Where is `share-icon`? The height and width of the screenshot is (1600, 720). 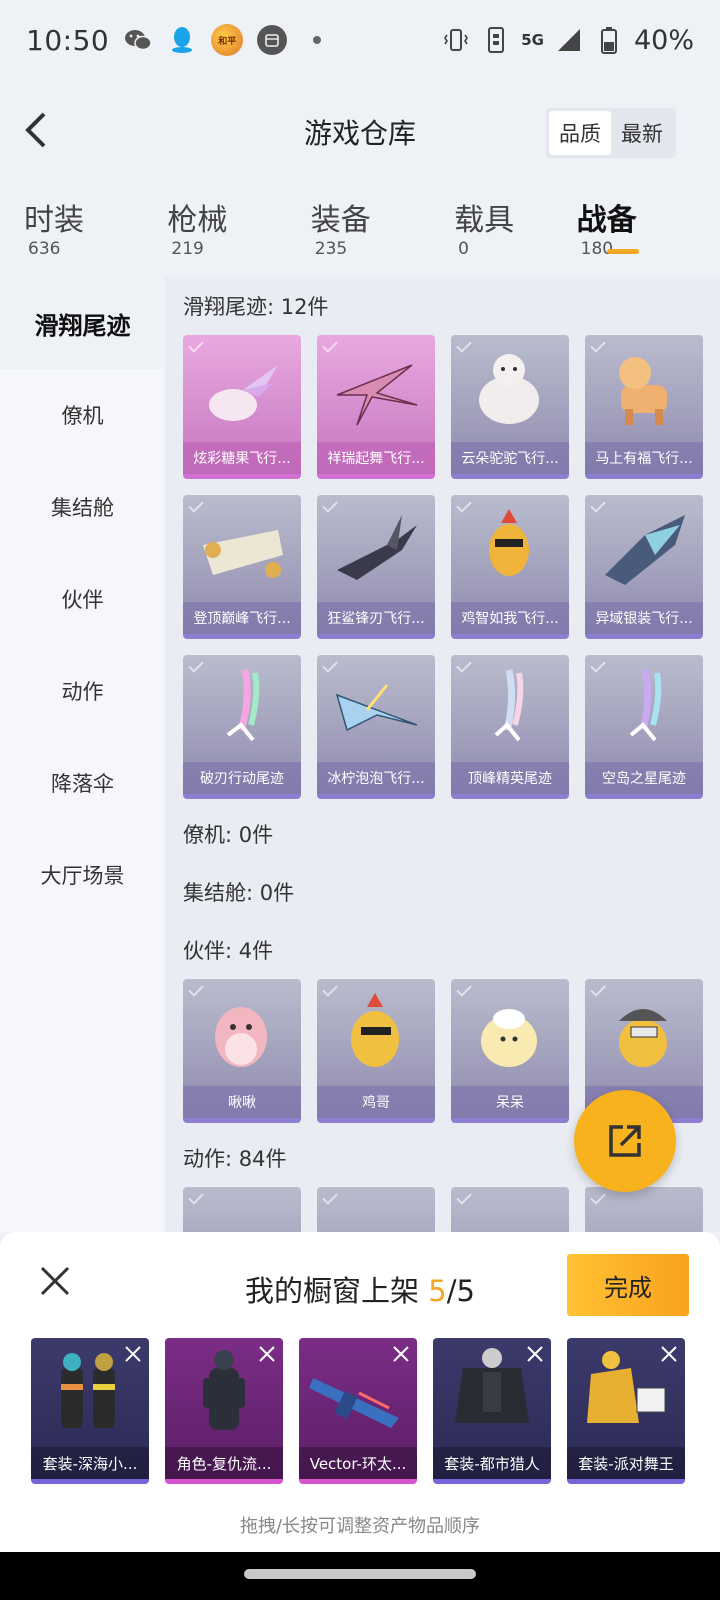 share-icon is located at coordinates (625, 1141).